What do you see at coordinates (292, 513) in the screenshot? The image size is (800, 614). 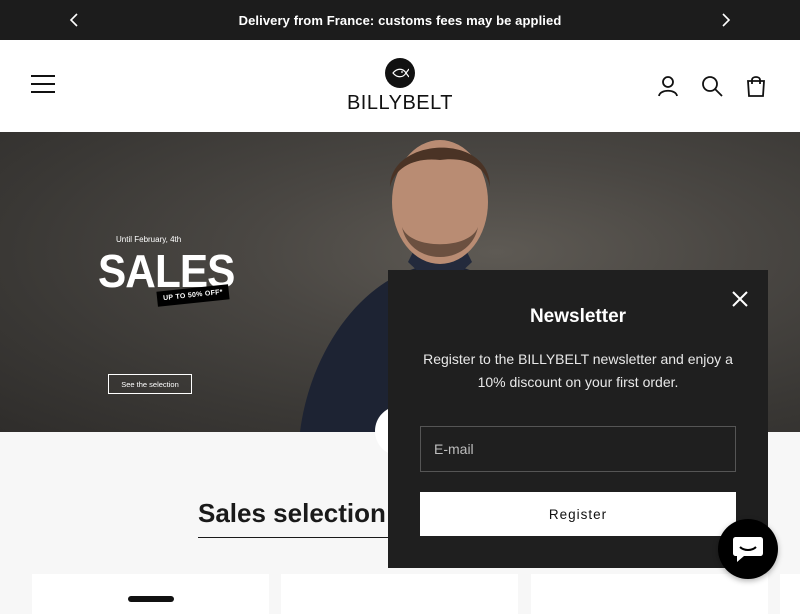 I see `section-title: Sales selection` at bounding box center [292, 513].